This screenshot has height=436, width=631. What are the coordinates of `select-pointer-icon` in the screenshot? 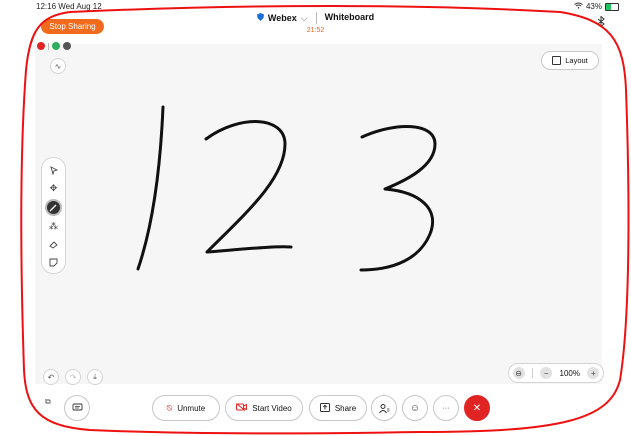 It's located at (53, 170).